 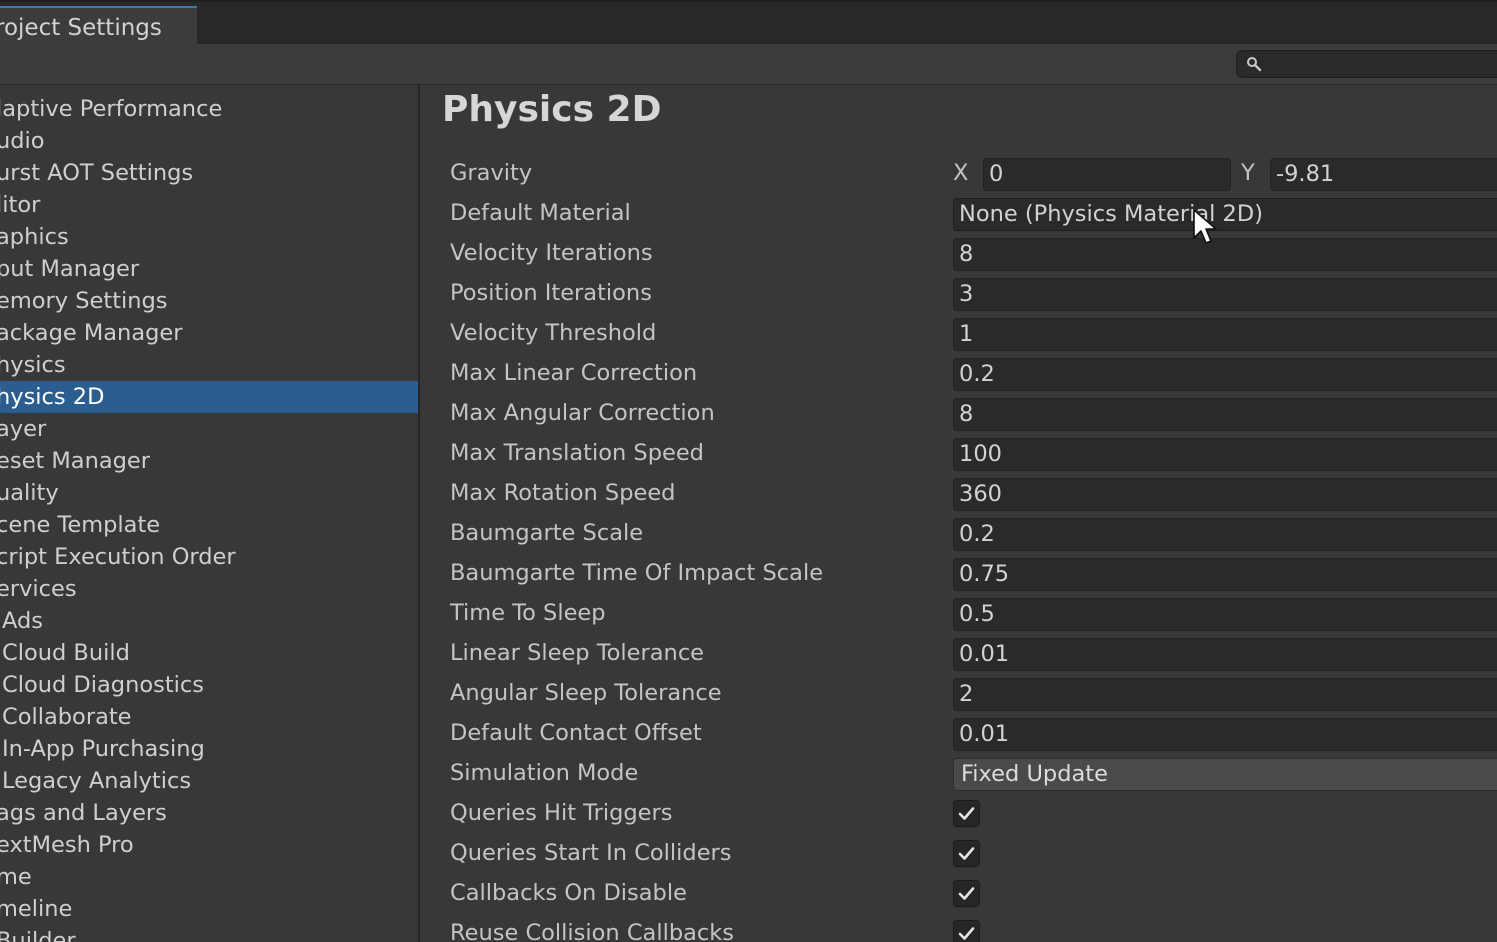 What do you see at coordinates (1225, 774) in the screenshot?
I see `simulation-mode-dropdown: Fixed Update` at bounding box center [1225, 774].